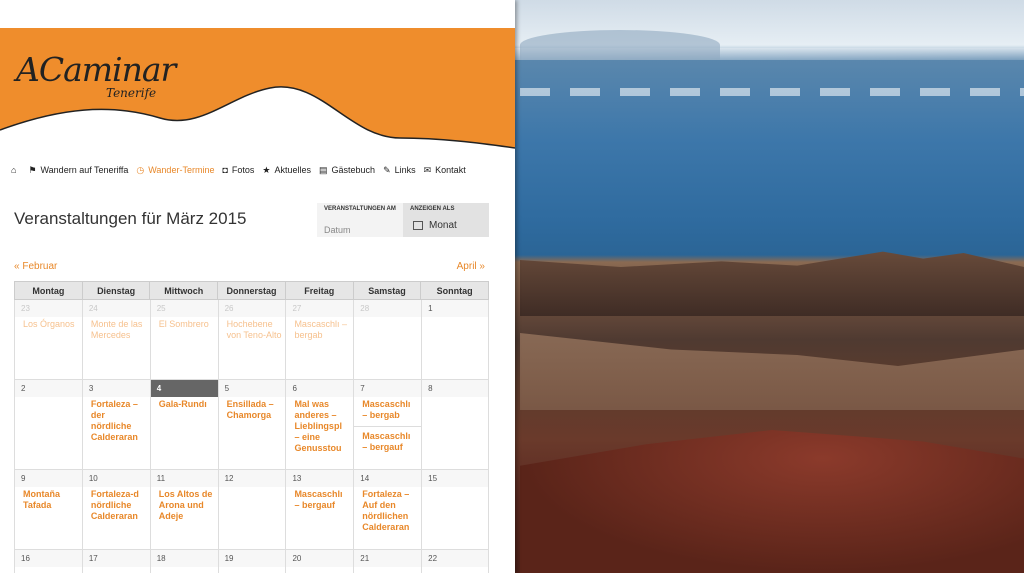 Image resolution: width=1024 pixels, height=573 pixels. Describe the element at coordinates (456, 510) in the screenshot. I see `calendar-day: 15` at that location.